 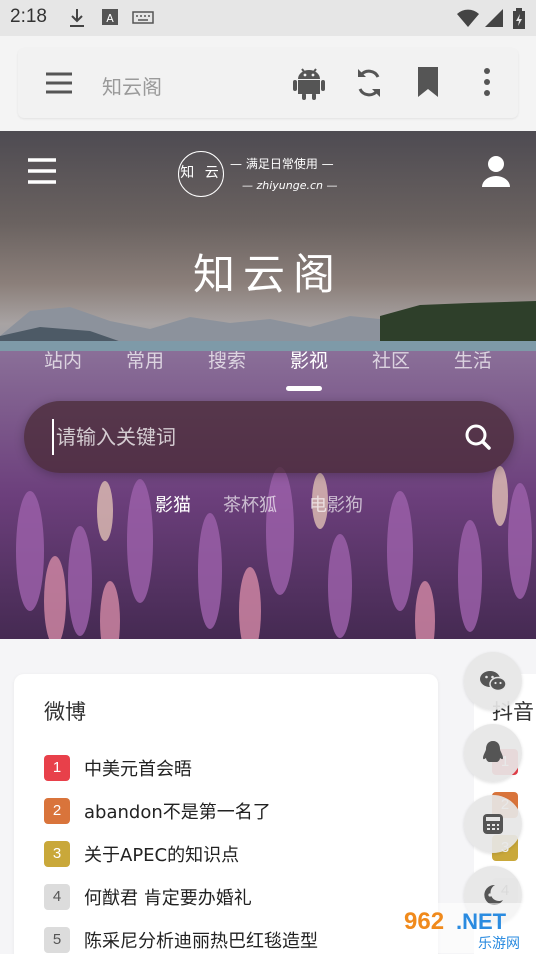 I want to click on hot-item-text: abandon不是第一名了, so click(x=177, y=812).